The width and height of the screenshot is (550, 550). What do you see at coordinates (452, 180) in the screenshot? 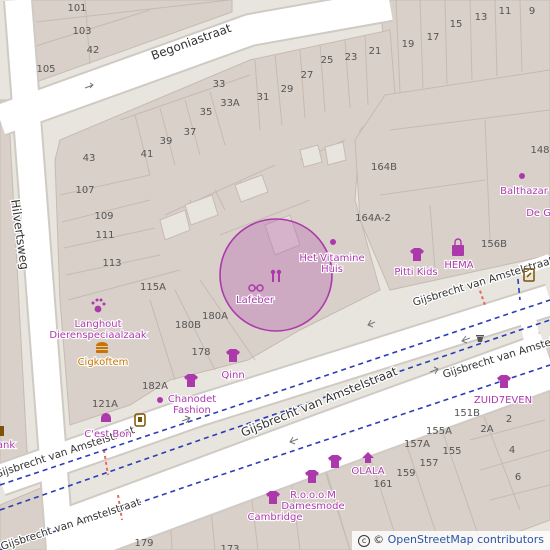
I see `building` at bounding box center [452, 180].